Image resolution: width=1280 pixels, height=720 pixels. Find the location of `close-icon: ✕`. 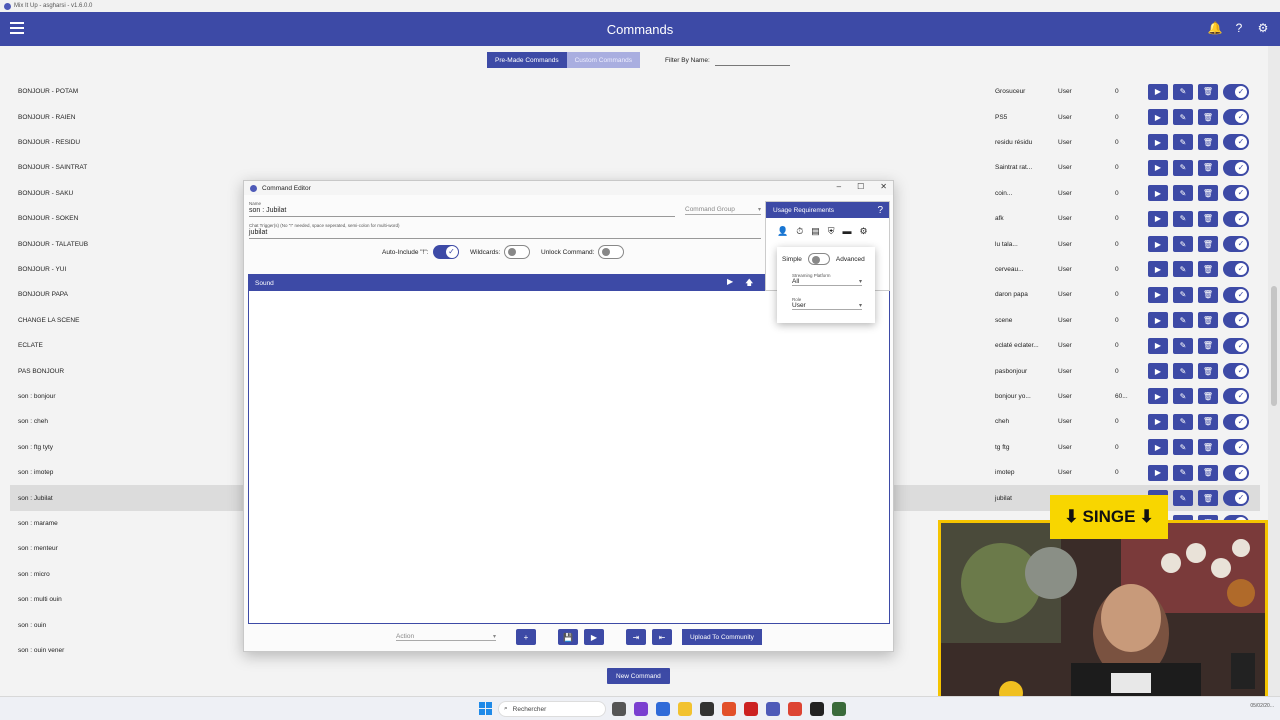

close-icon: ✕ is located at coordinates (883, 186).